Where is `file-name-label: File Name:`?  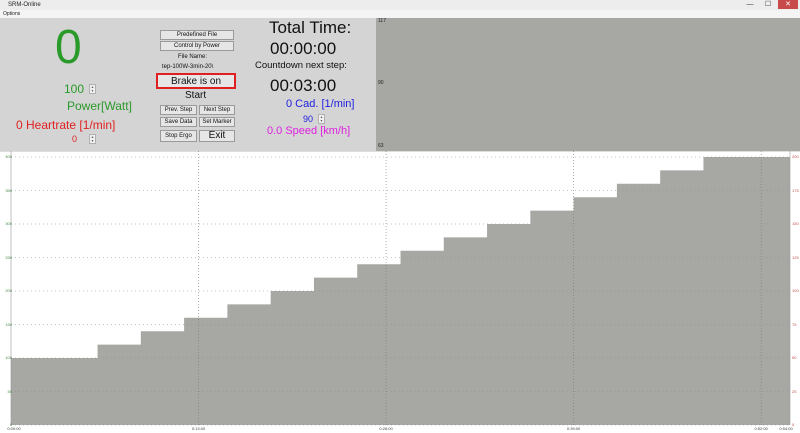
file-name-label: File Name: is located at coordinates (193, 57).